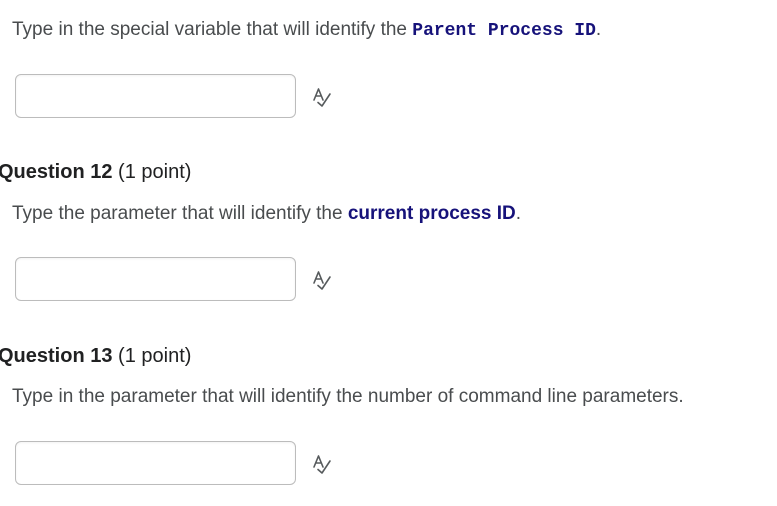 This screenshot has width=777, height=506. I want to click on question-12-title: Question 12, so click(56, 172).